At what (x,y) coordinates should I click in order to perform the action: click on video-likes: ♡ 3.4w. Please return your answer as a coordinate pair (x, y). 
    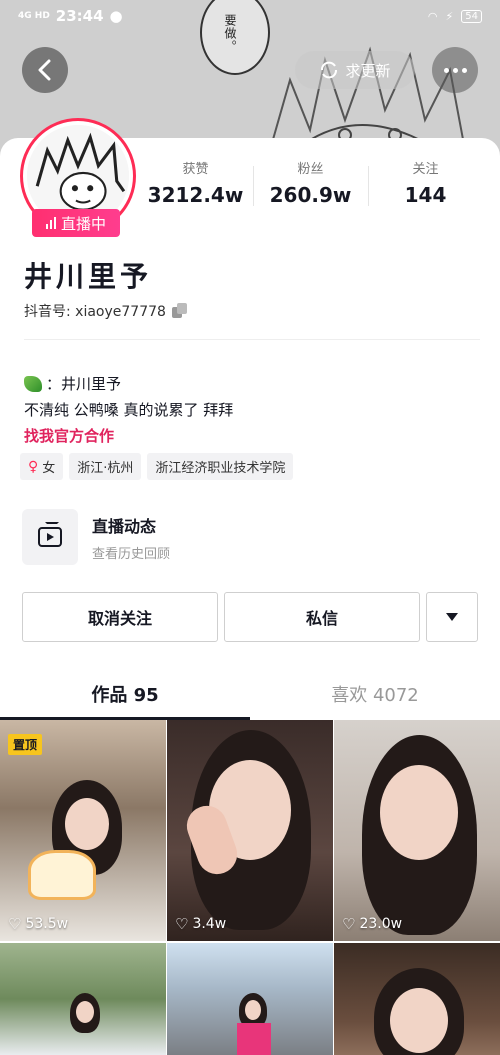
    Looking at the image, I should click on (200, 924).